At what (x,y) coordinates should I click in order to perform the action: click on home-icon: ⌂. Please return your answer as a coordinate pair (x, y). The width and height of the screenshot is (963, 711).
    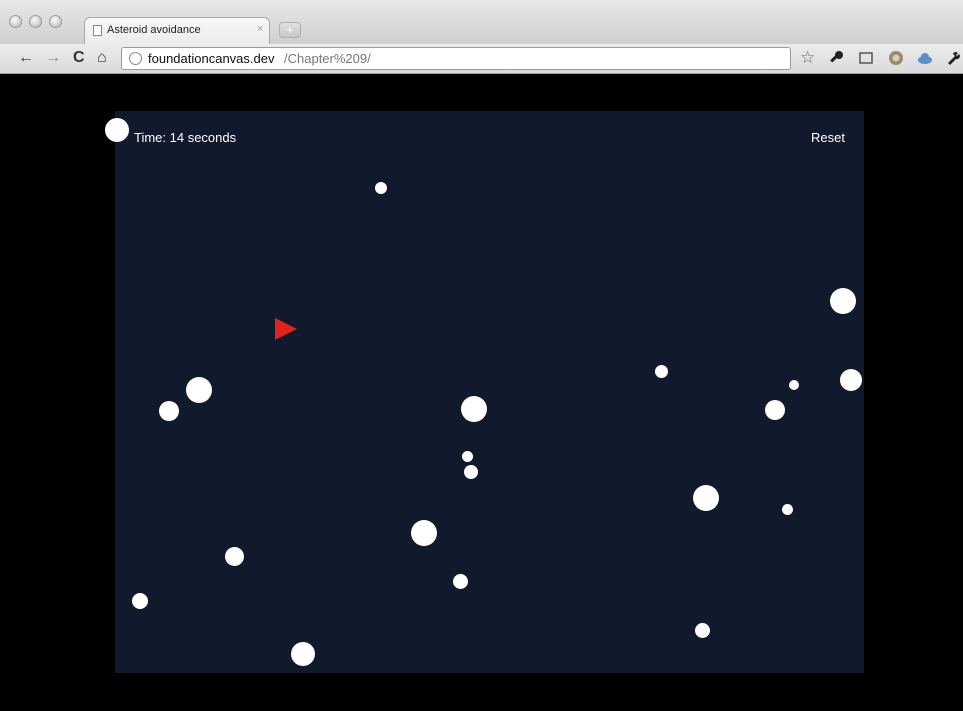
    Looking at the image, I should click on (102, 58).